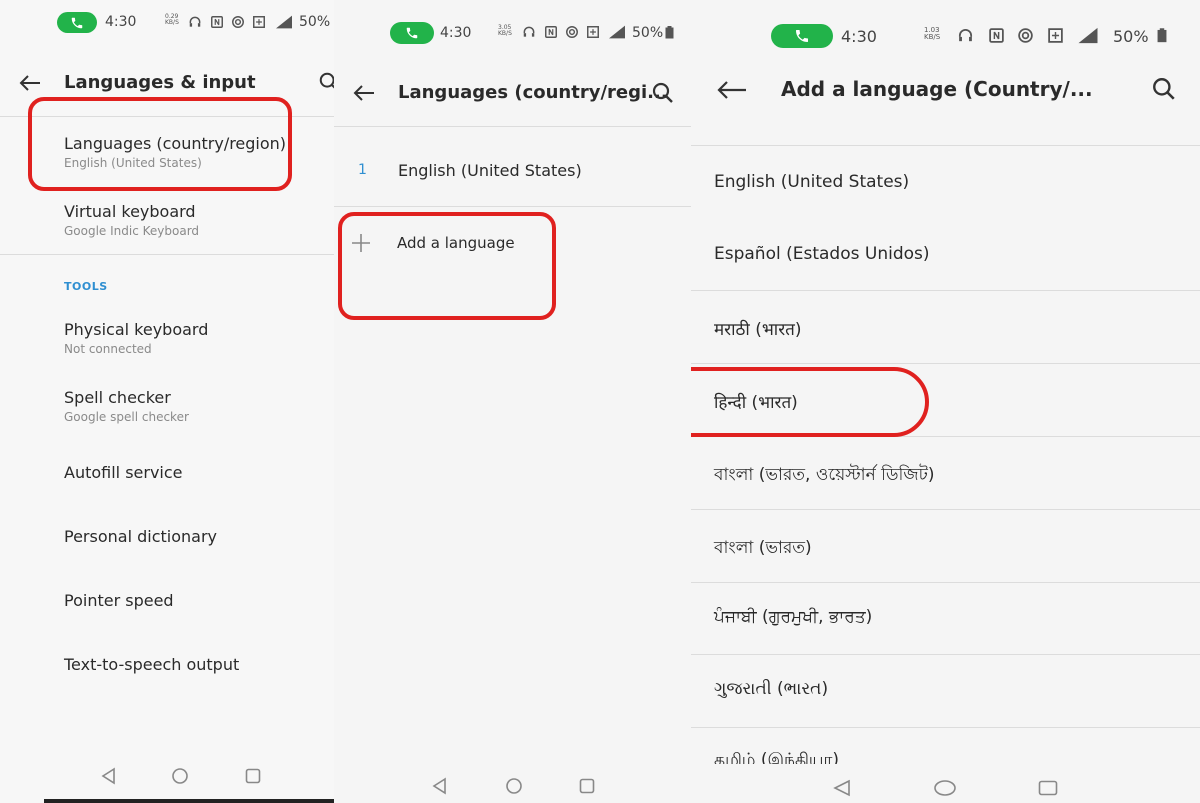 Image resolution: width=1200 pixels, height=803 pixels. What do you see at coordinates (945, 254) in the screenshot?
I see `language-option: Español (Estados Unidos)` at bounding box center [945, 254].